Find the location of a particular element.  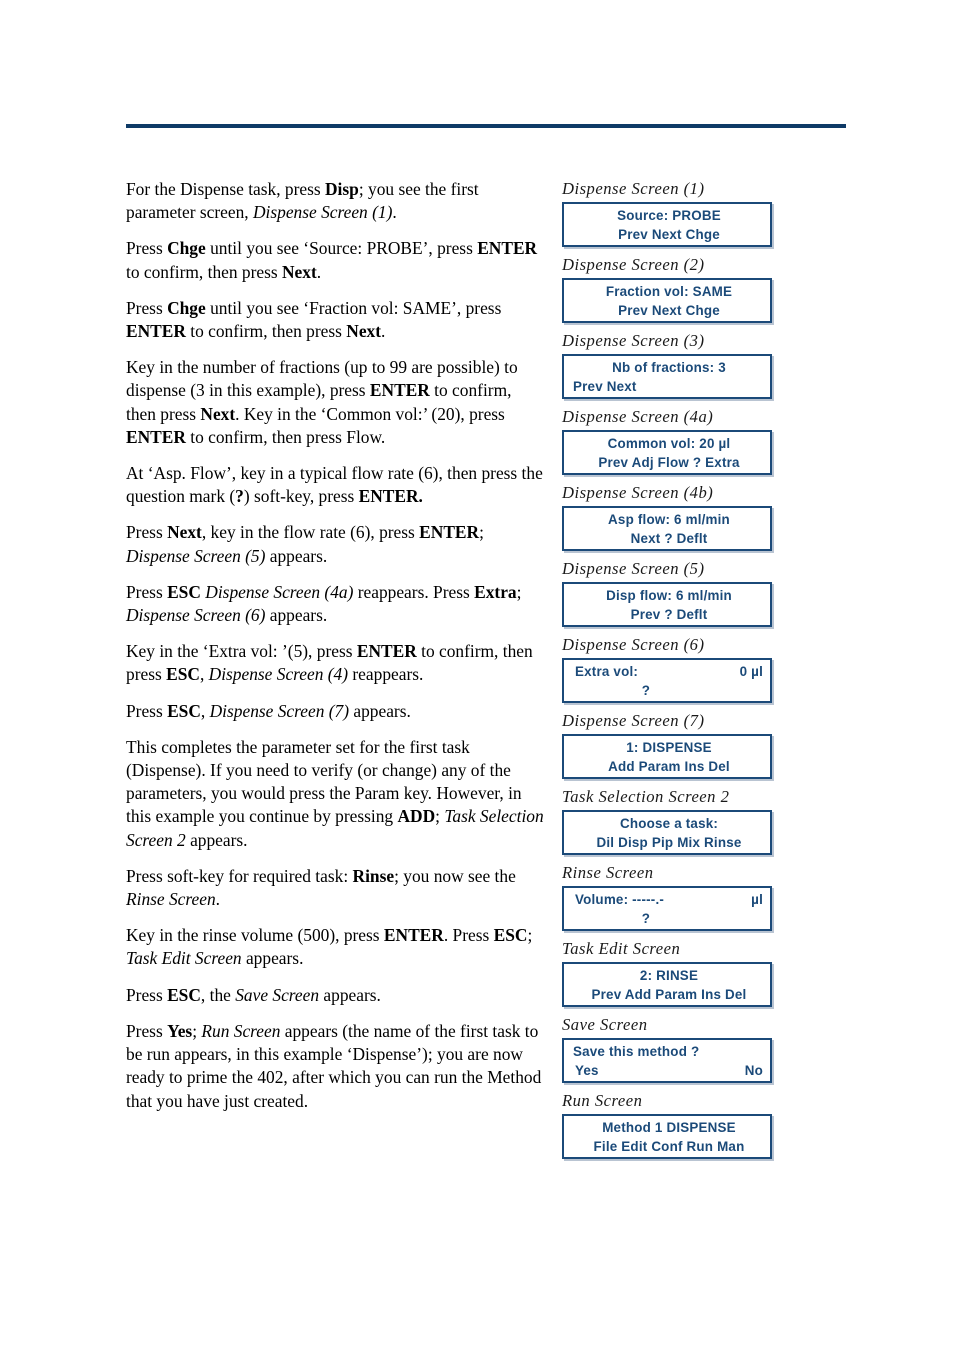

screen-caption: Dispense Screen (4a) is located at coordinates (638, 416).